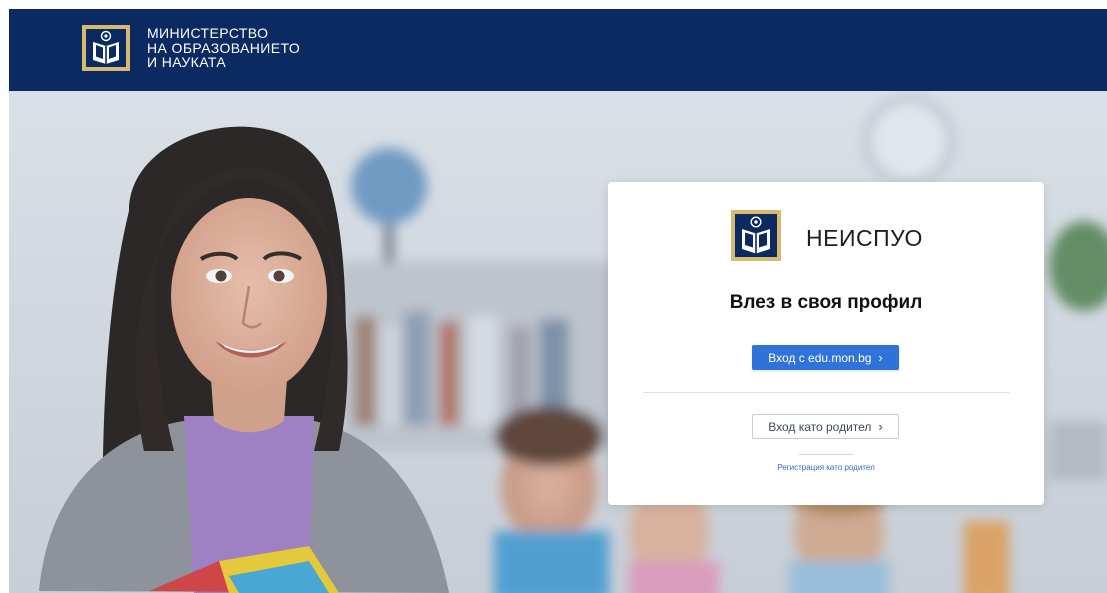  I want to click on site-header: МИНИСТЕРСТВО НА ОБРАЗОВАНИЕТО И НАУКАТА, so click(558, 50).